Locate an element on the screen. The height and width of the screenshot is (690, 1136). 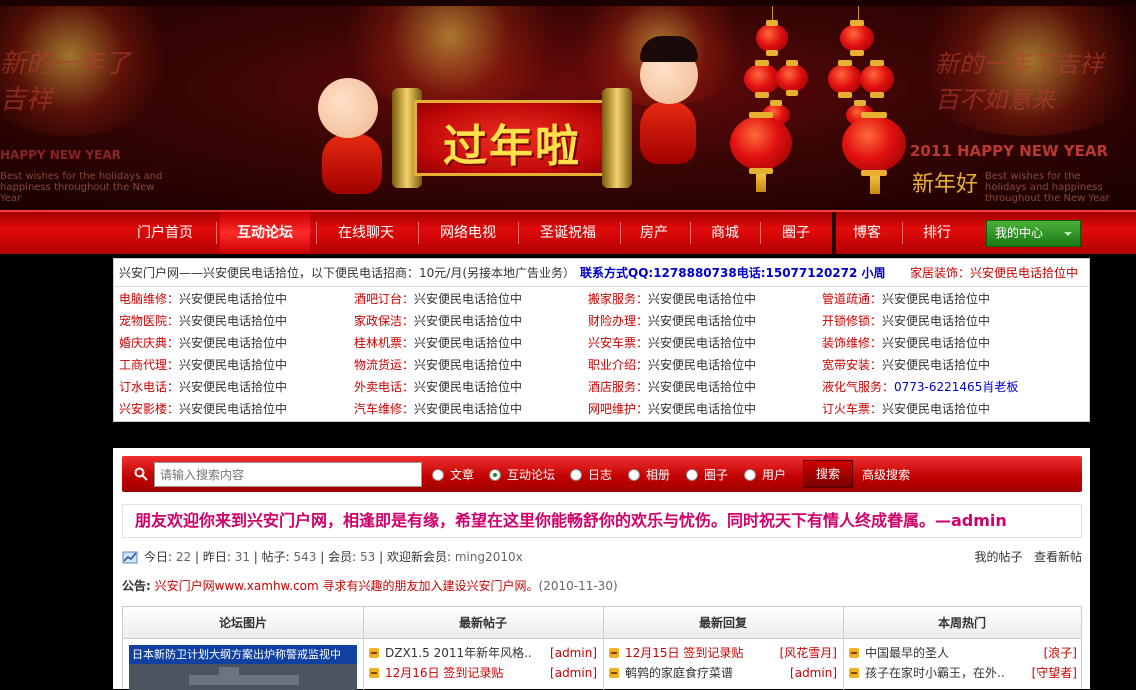
search-input is located at coordinates (288, 474).